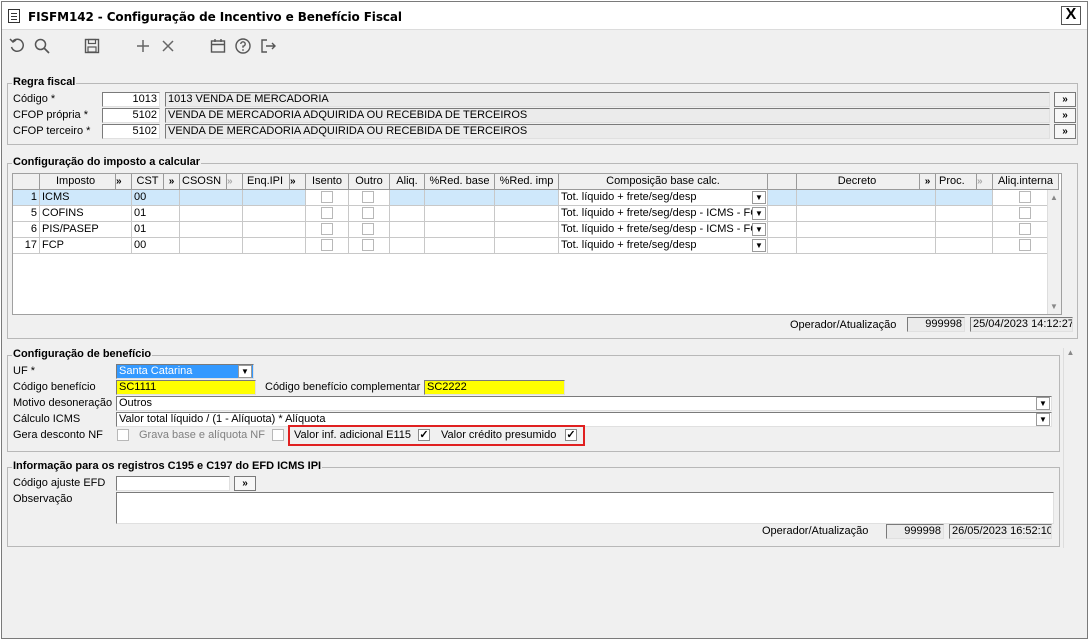  What do you see at coordinates (369, 182) in the screenshot?
I see `col-outro-header: Outro` at bounding box center [369, 182].